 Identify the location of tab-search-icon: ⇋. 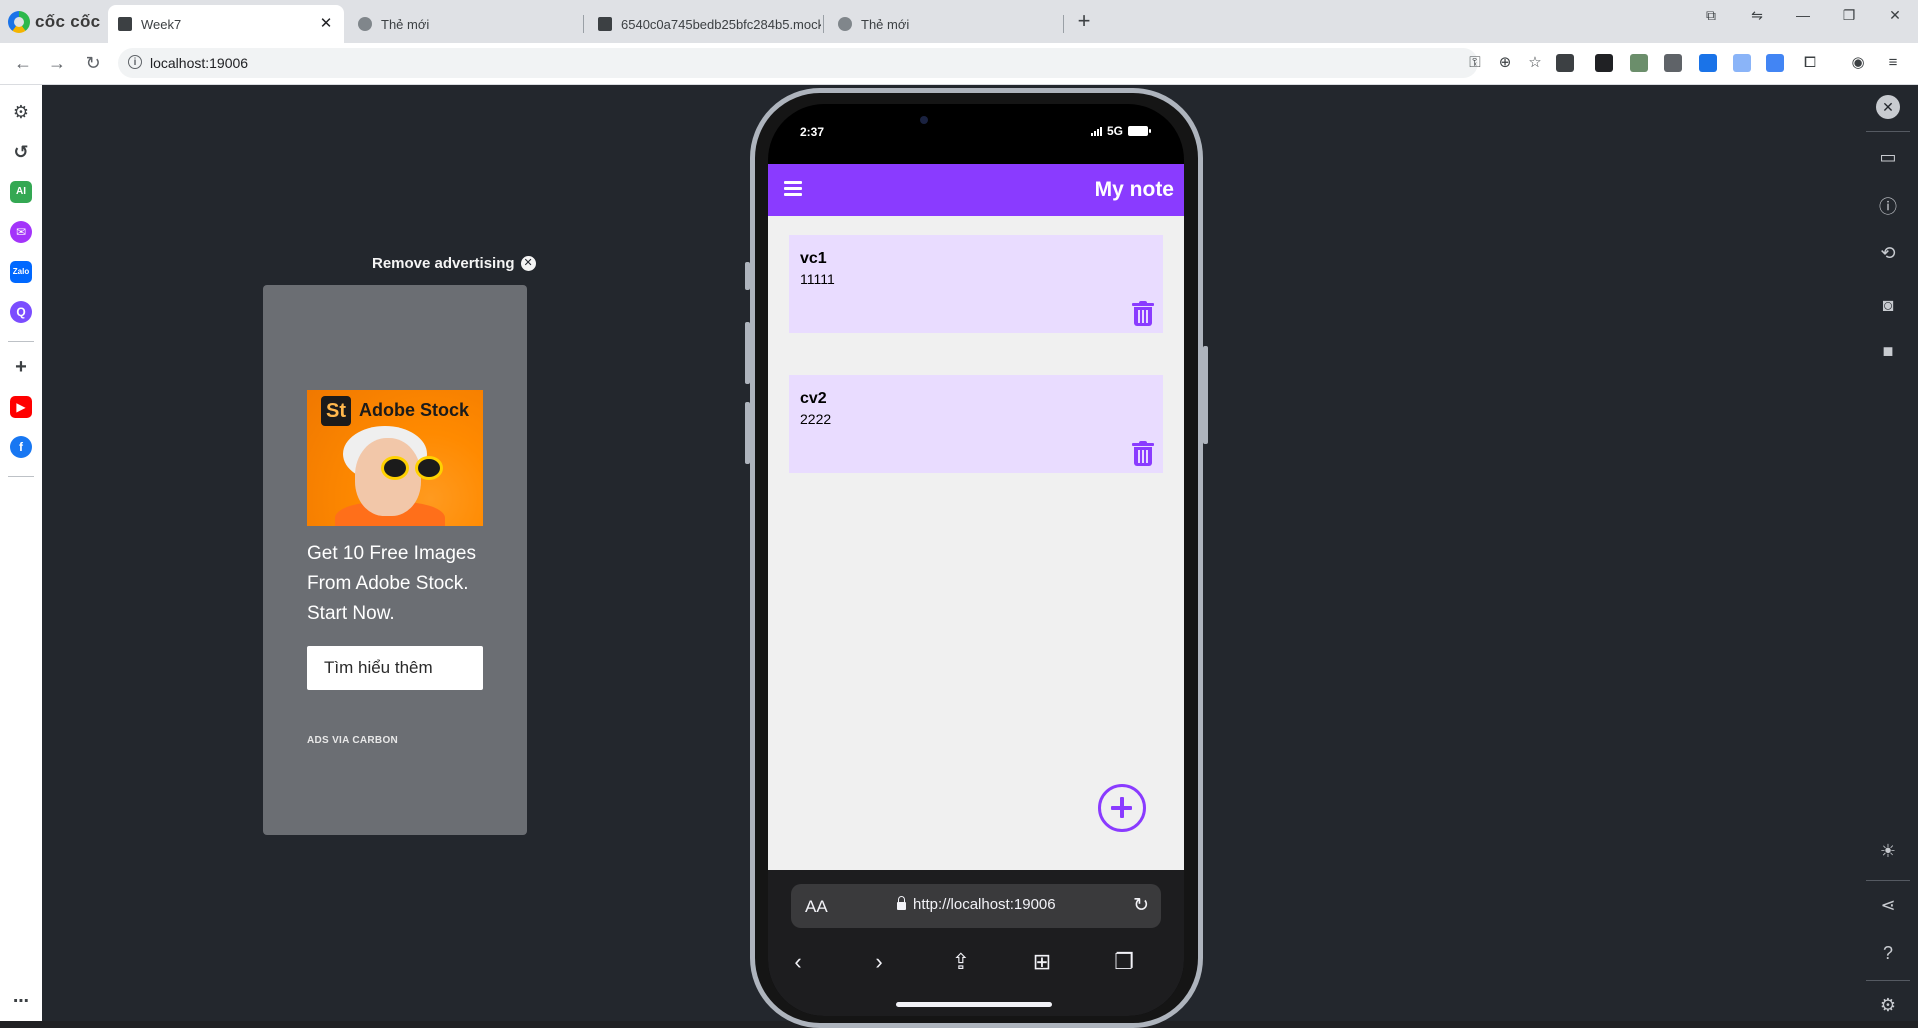
(1757, 15).